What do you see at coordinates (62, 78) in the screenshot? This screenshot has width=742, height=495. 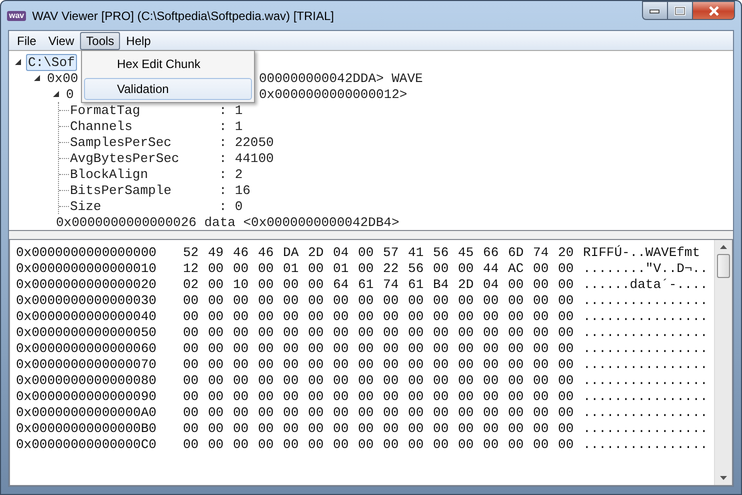 I see `tree-node: 0x00` at bounding box center [62, 78].